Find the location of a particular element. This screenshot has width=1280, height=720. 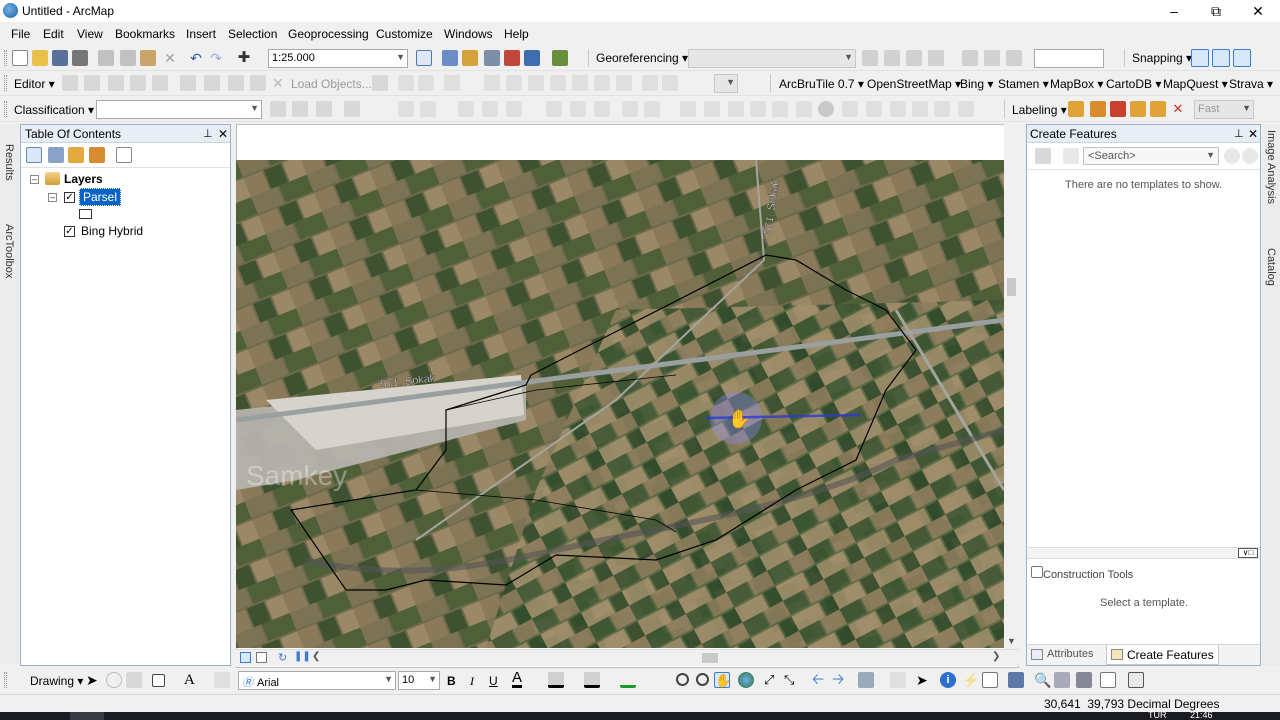

menu-insert: Insert is located at coordinates (201, 34).